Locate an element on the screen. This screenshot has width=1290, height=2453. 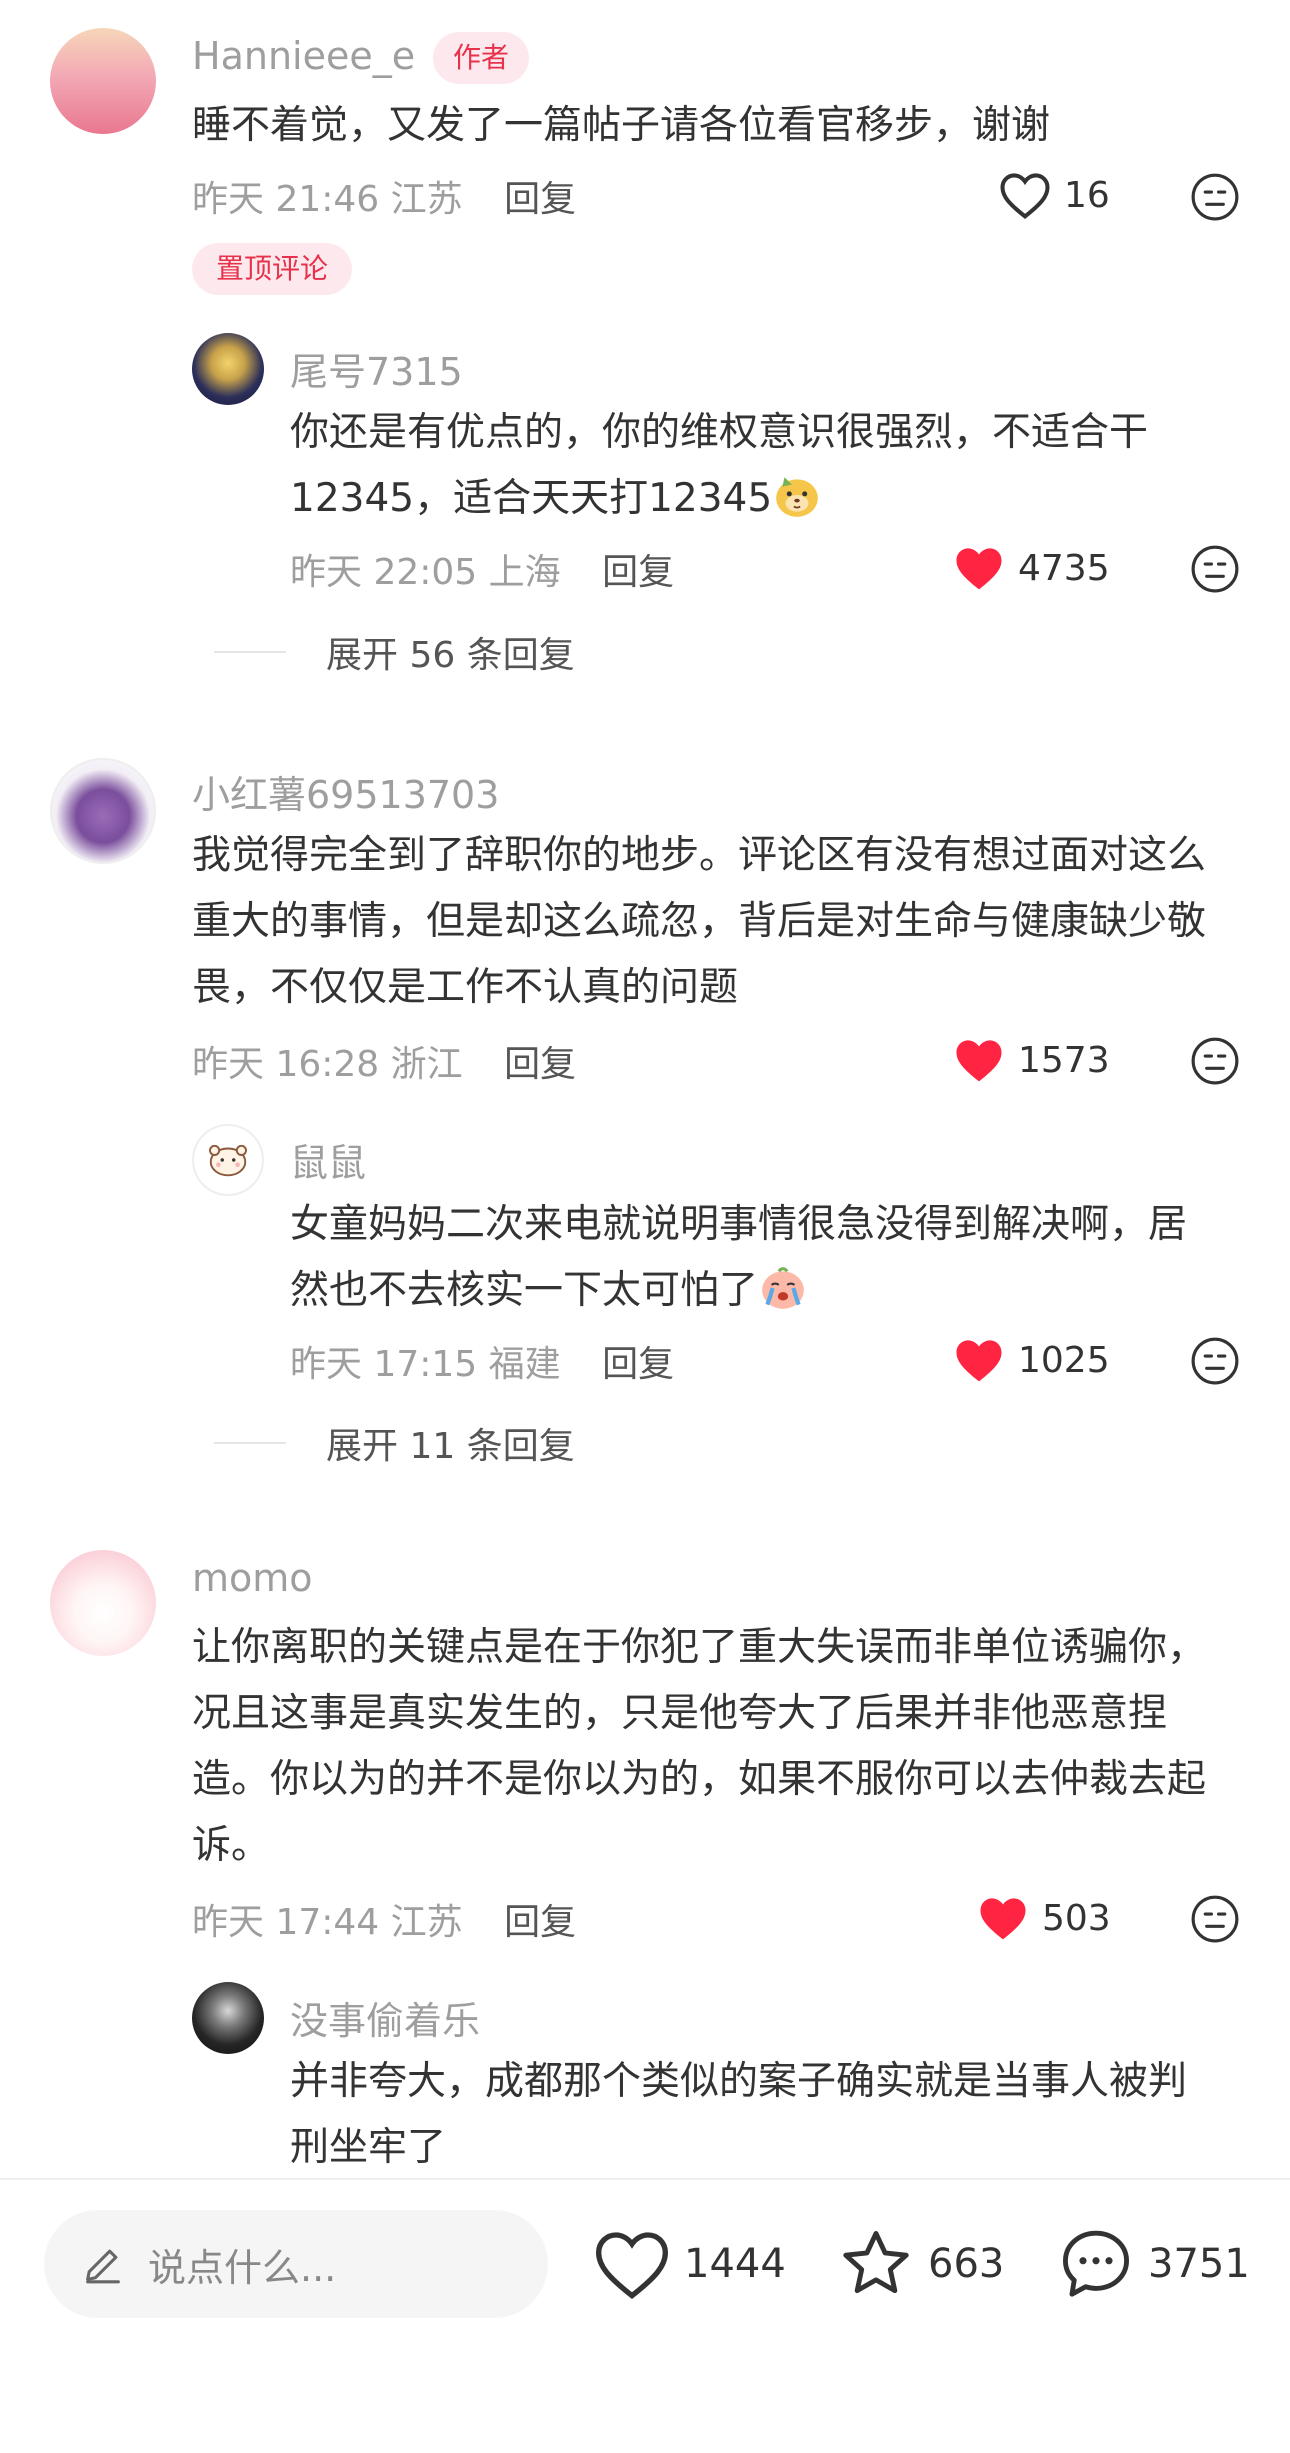
comment-count-button: 3751 is located at coordinates (1153, 2264).